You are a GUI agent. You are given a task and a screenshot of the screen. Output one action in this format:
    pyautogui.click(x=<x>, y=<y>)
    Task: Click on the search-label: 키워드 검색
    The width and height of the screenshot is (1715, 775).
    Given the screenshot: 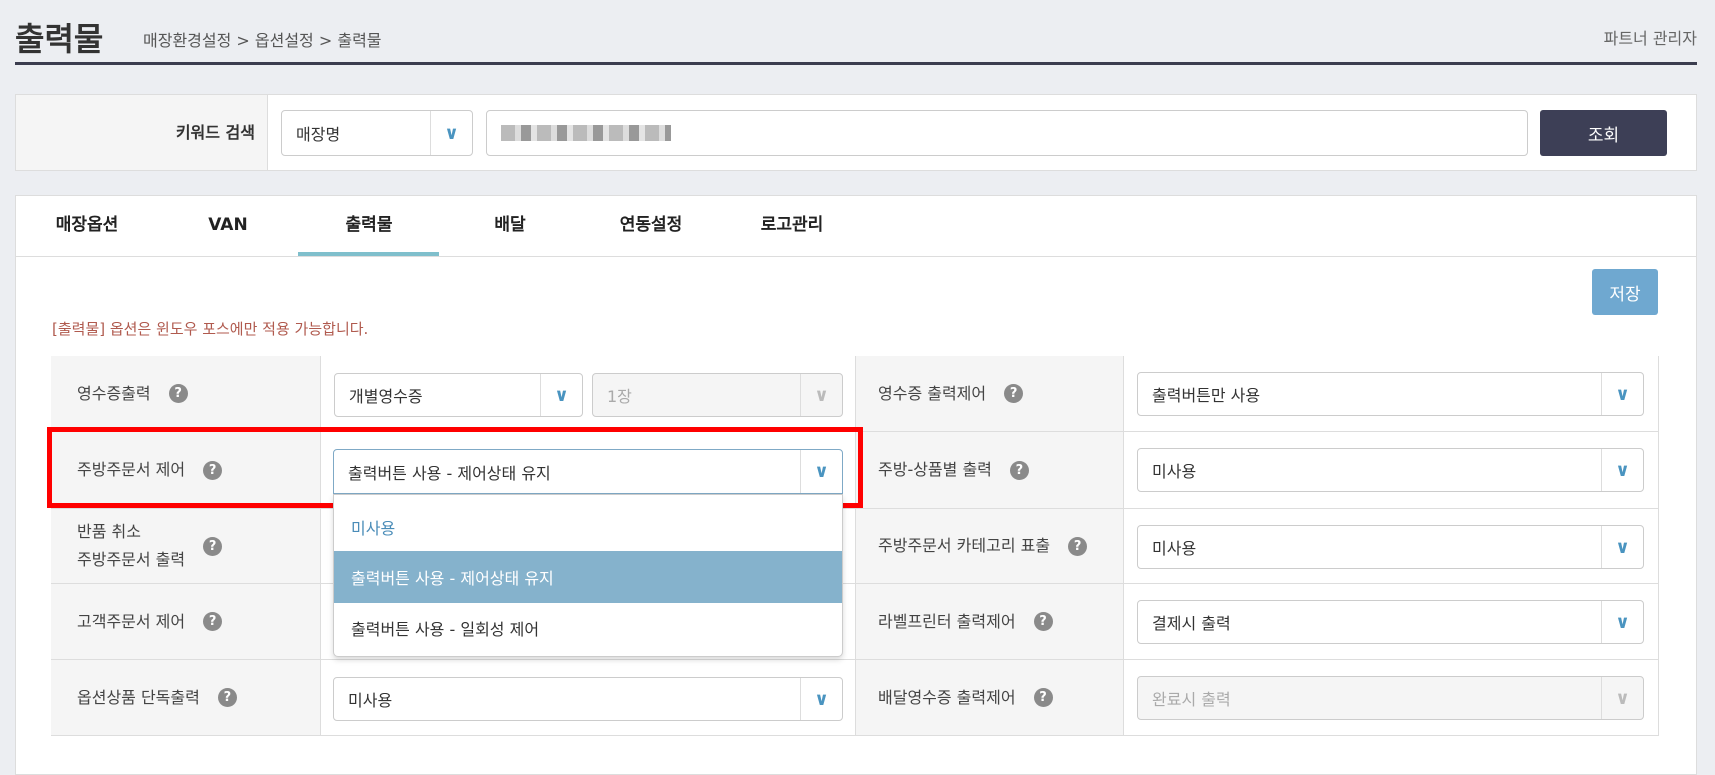 What is the action you would take?
    pyautogui.click(x=142, y=132)
    